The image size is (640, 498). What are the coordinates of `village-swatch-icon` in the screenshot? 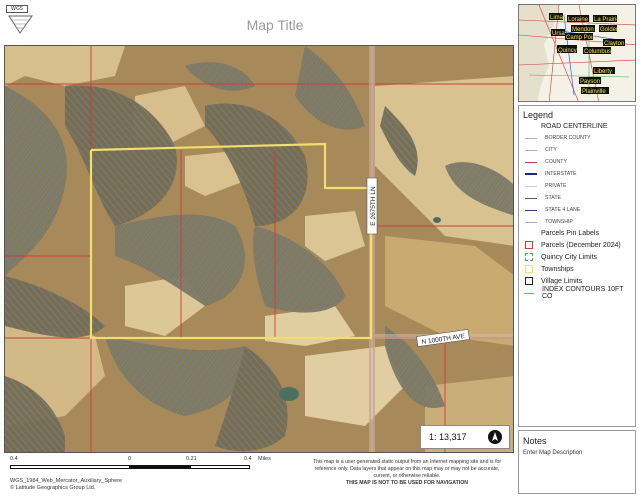 It's located at (529, 281).